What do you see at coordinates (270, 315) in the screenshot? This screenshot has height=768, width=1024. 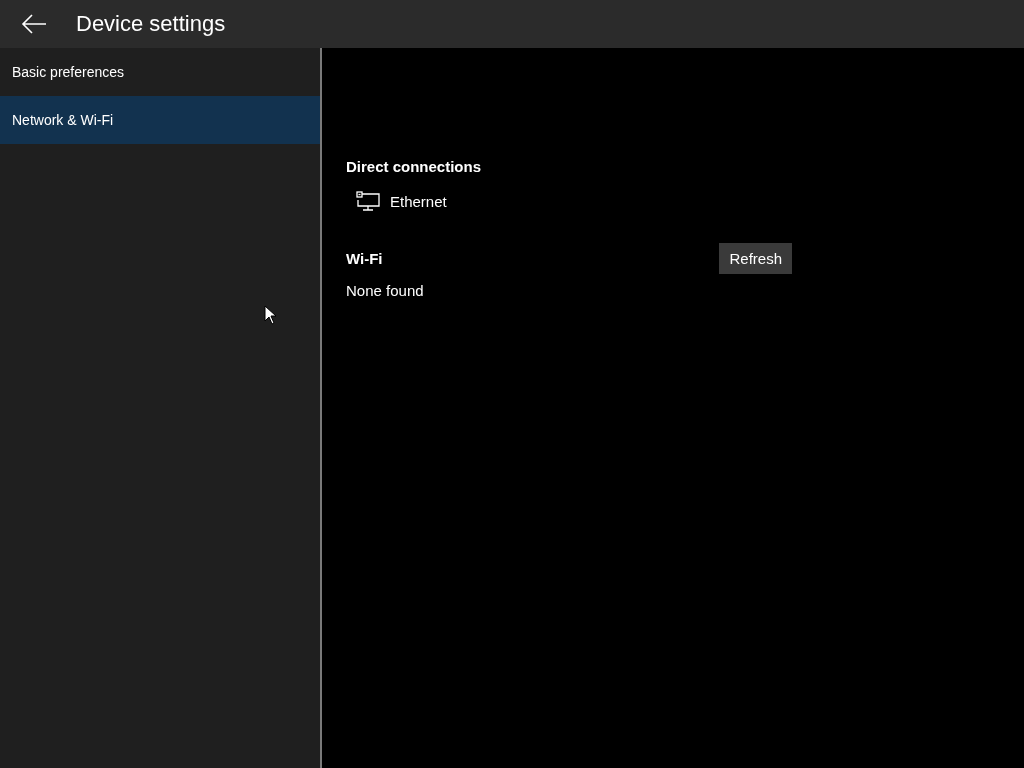 I see `mouse-pointer-icon` at bounding box center [270, 315].